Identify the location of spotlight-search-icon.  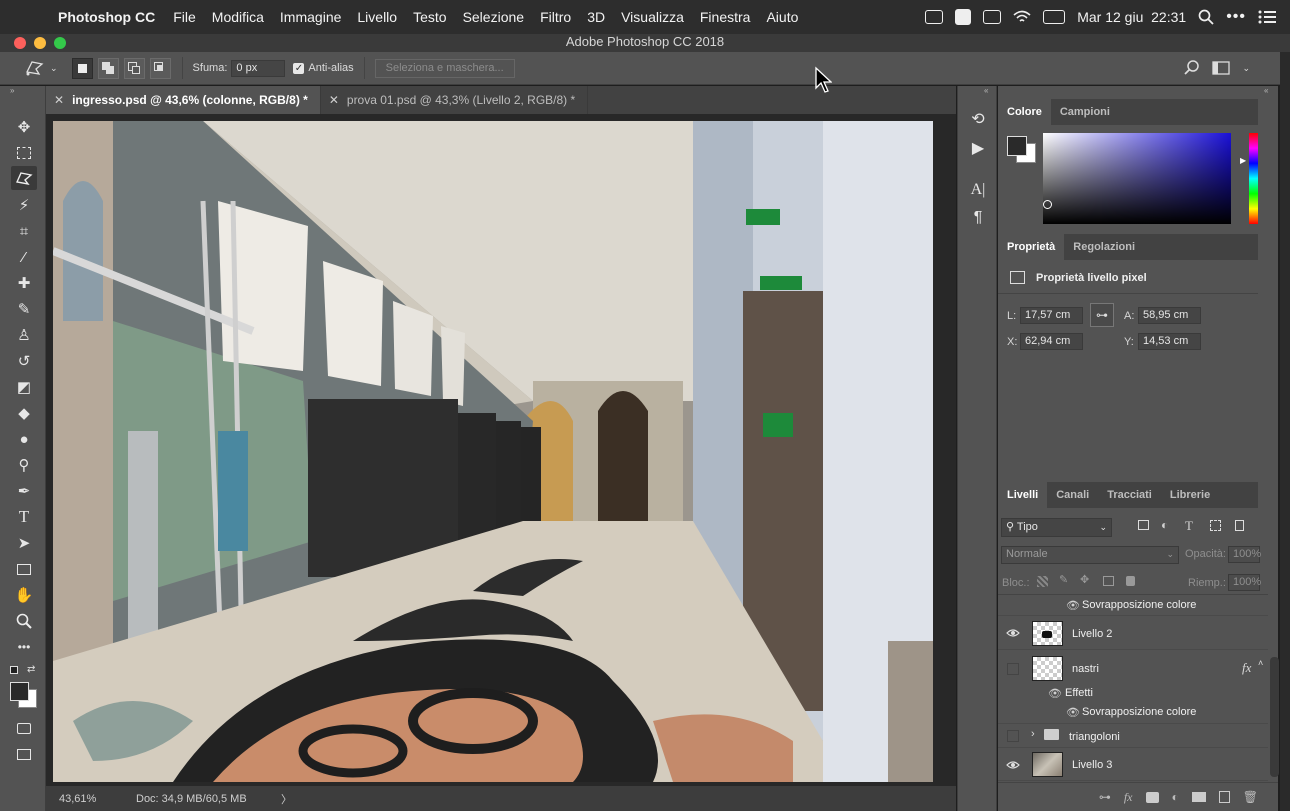
(1206, 17).